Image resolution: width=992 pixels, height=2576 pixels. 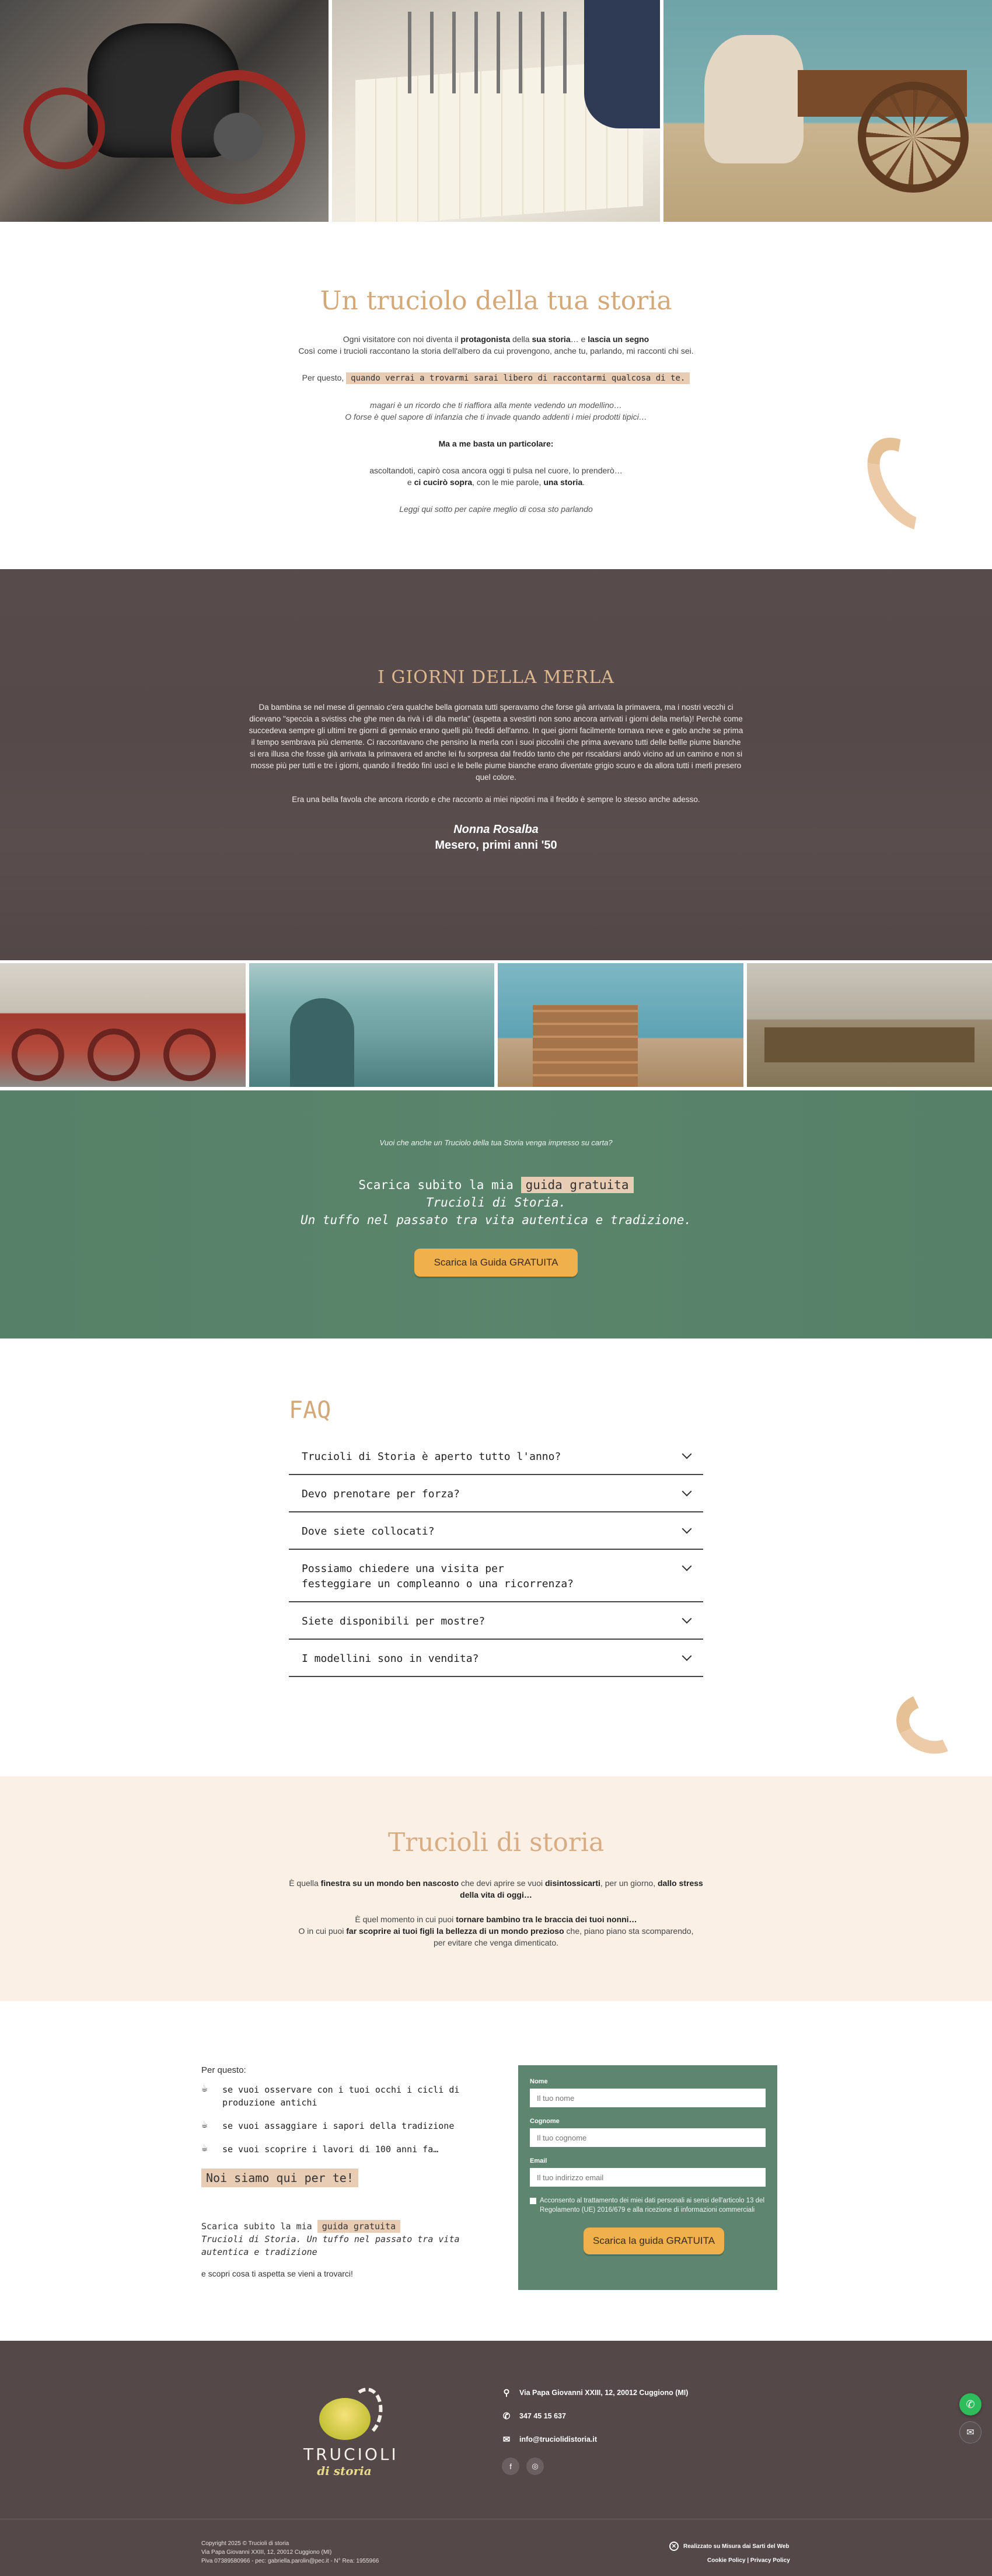 I want to click on hero-photo-strip, so click(x=496, y=111).